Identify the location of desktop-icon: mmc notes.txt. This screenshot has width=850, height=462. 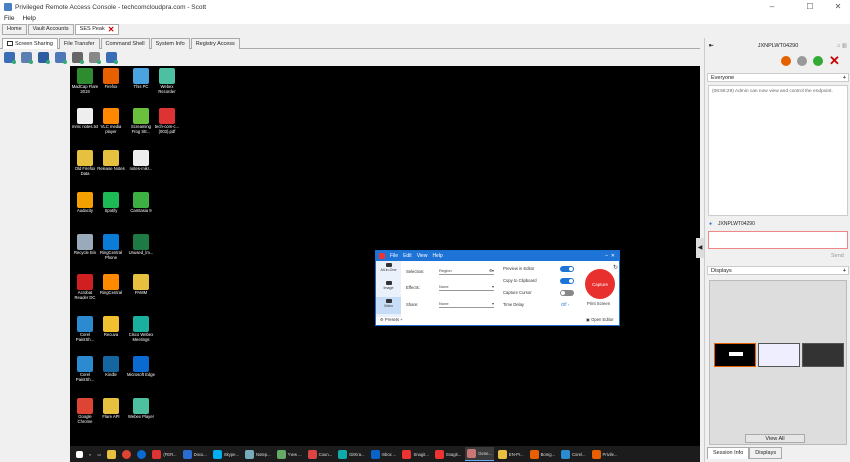
(85, 119).